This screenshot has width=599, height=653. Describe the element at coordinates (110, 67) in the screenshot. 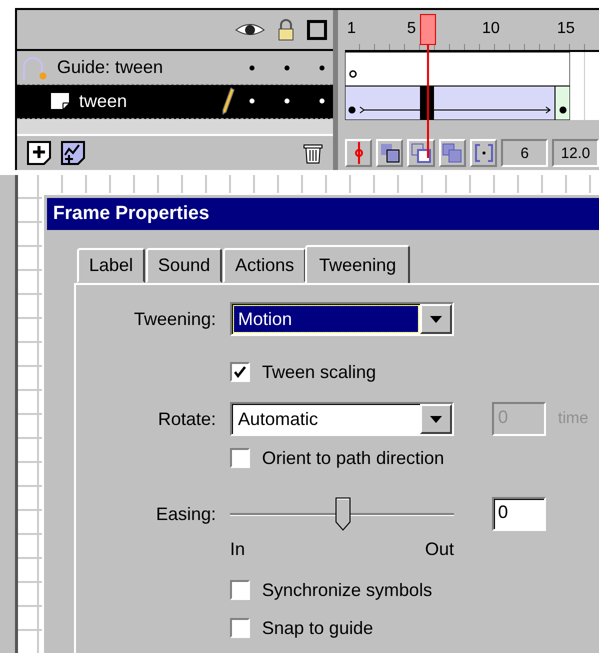

I see `layer-name: Guide: tween` at that location.